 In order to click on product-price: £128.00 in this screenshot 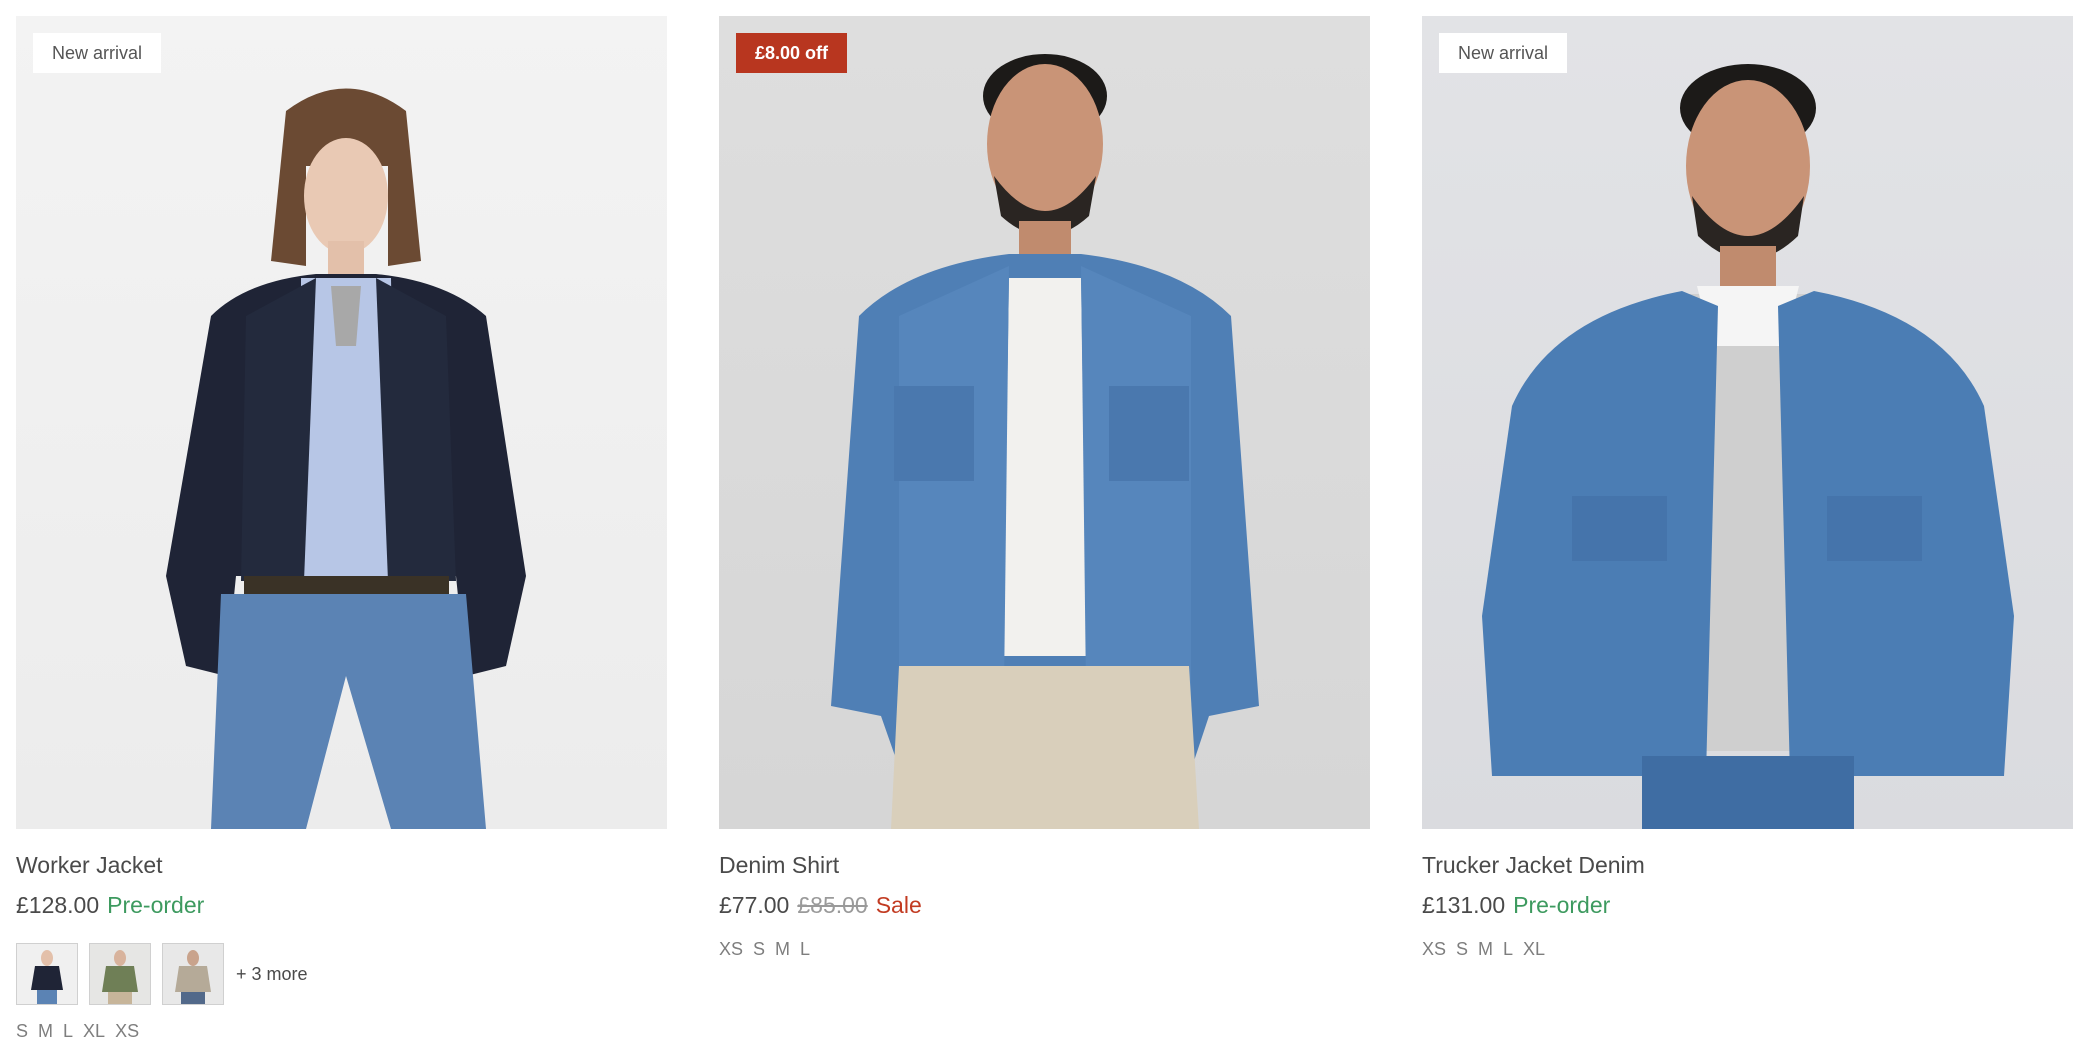, I will do `click(58, 905)`.